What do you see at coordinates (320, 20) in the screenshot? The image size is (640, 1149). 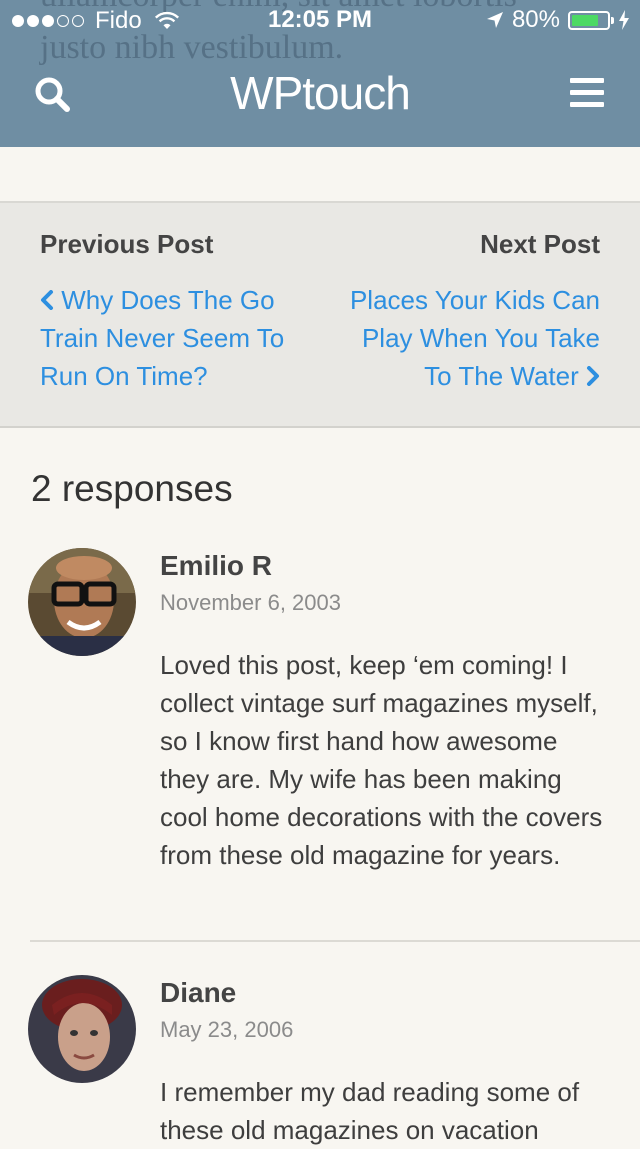 I see `status-bar: Fido 12:05 PM 80%` at bounding box center [320, 20].